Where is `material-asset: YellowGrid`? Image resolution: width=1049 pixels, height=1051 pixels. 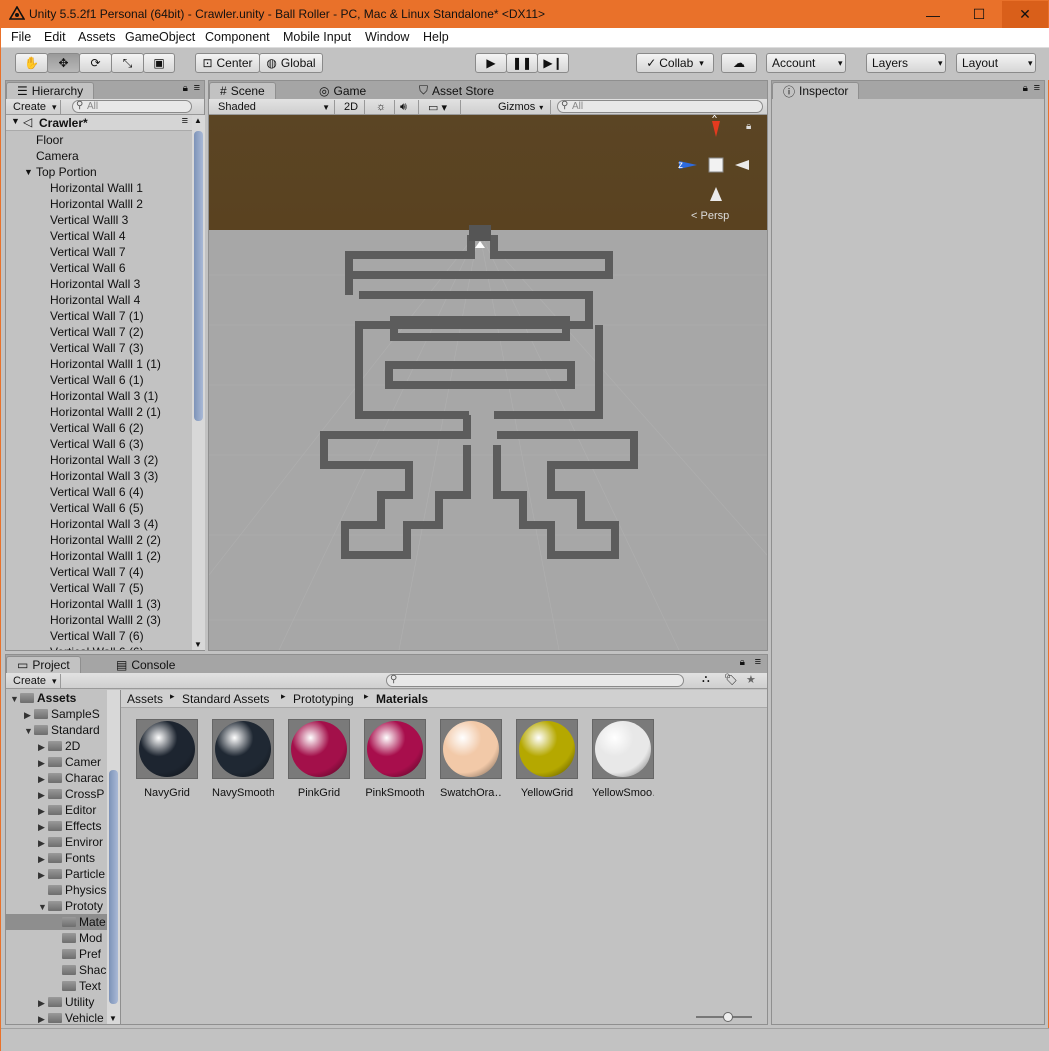 material-asset: YellowGrid is located at coordinates (547, 759).